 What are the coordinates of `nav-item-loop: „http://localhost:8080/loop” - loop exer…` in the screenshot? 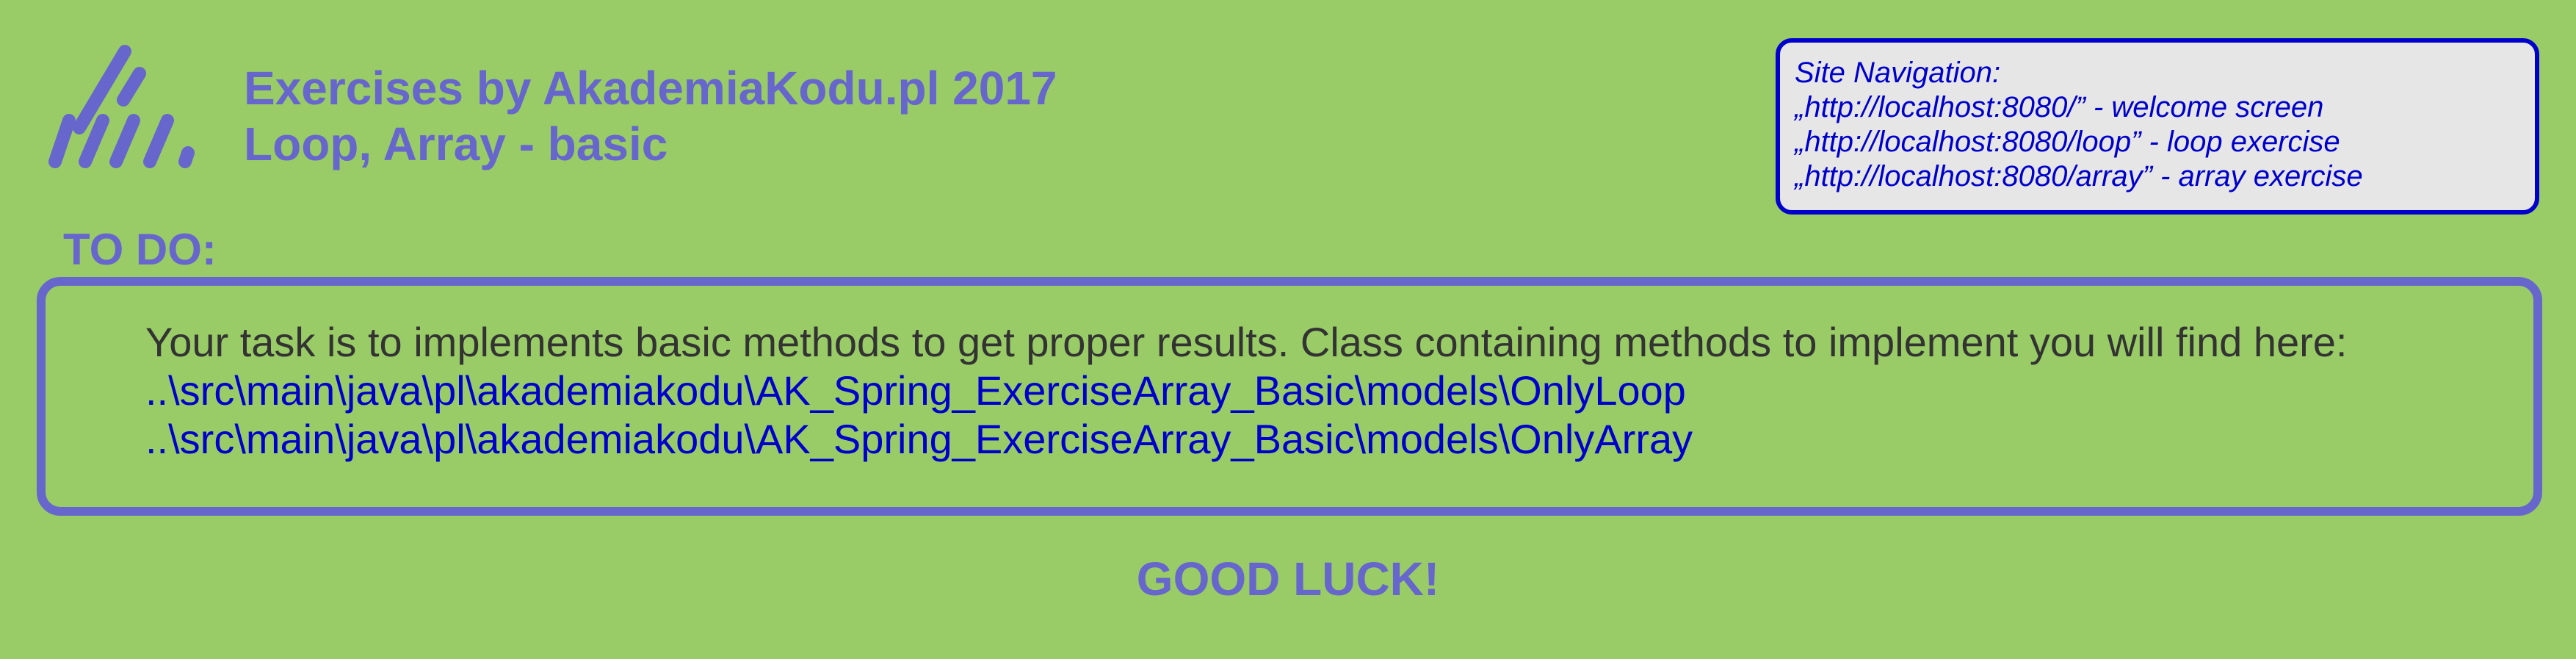 It's located at (2067, 142).